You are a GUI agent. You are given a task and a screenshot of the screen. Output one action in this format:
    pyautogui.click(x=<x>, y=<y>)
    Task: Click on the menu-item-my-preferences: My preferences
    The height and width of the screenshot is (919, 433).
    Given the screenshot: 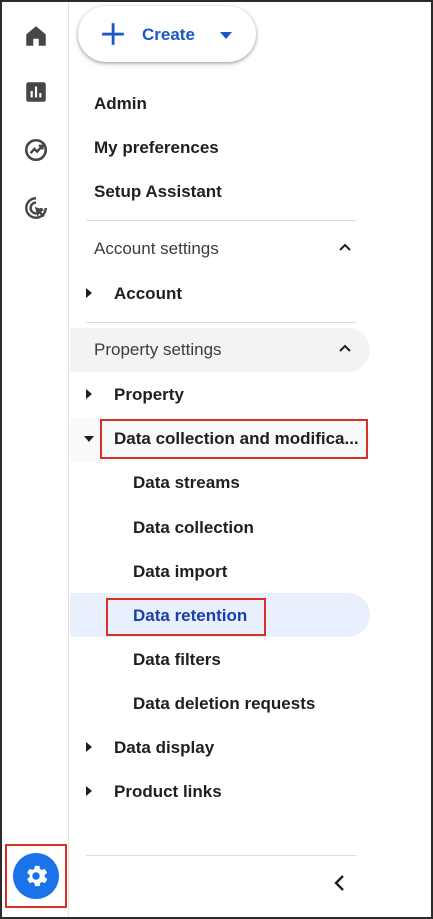 What is the action you would take?
    pyautogui.click(x=156, y=148)
    